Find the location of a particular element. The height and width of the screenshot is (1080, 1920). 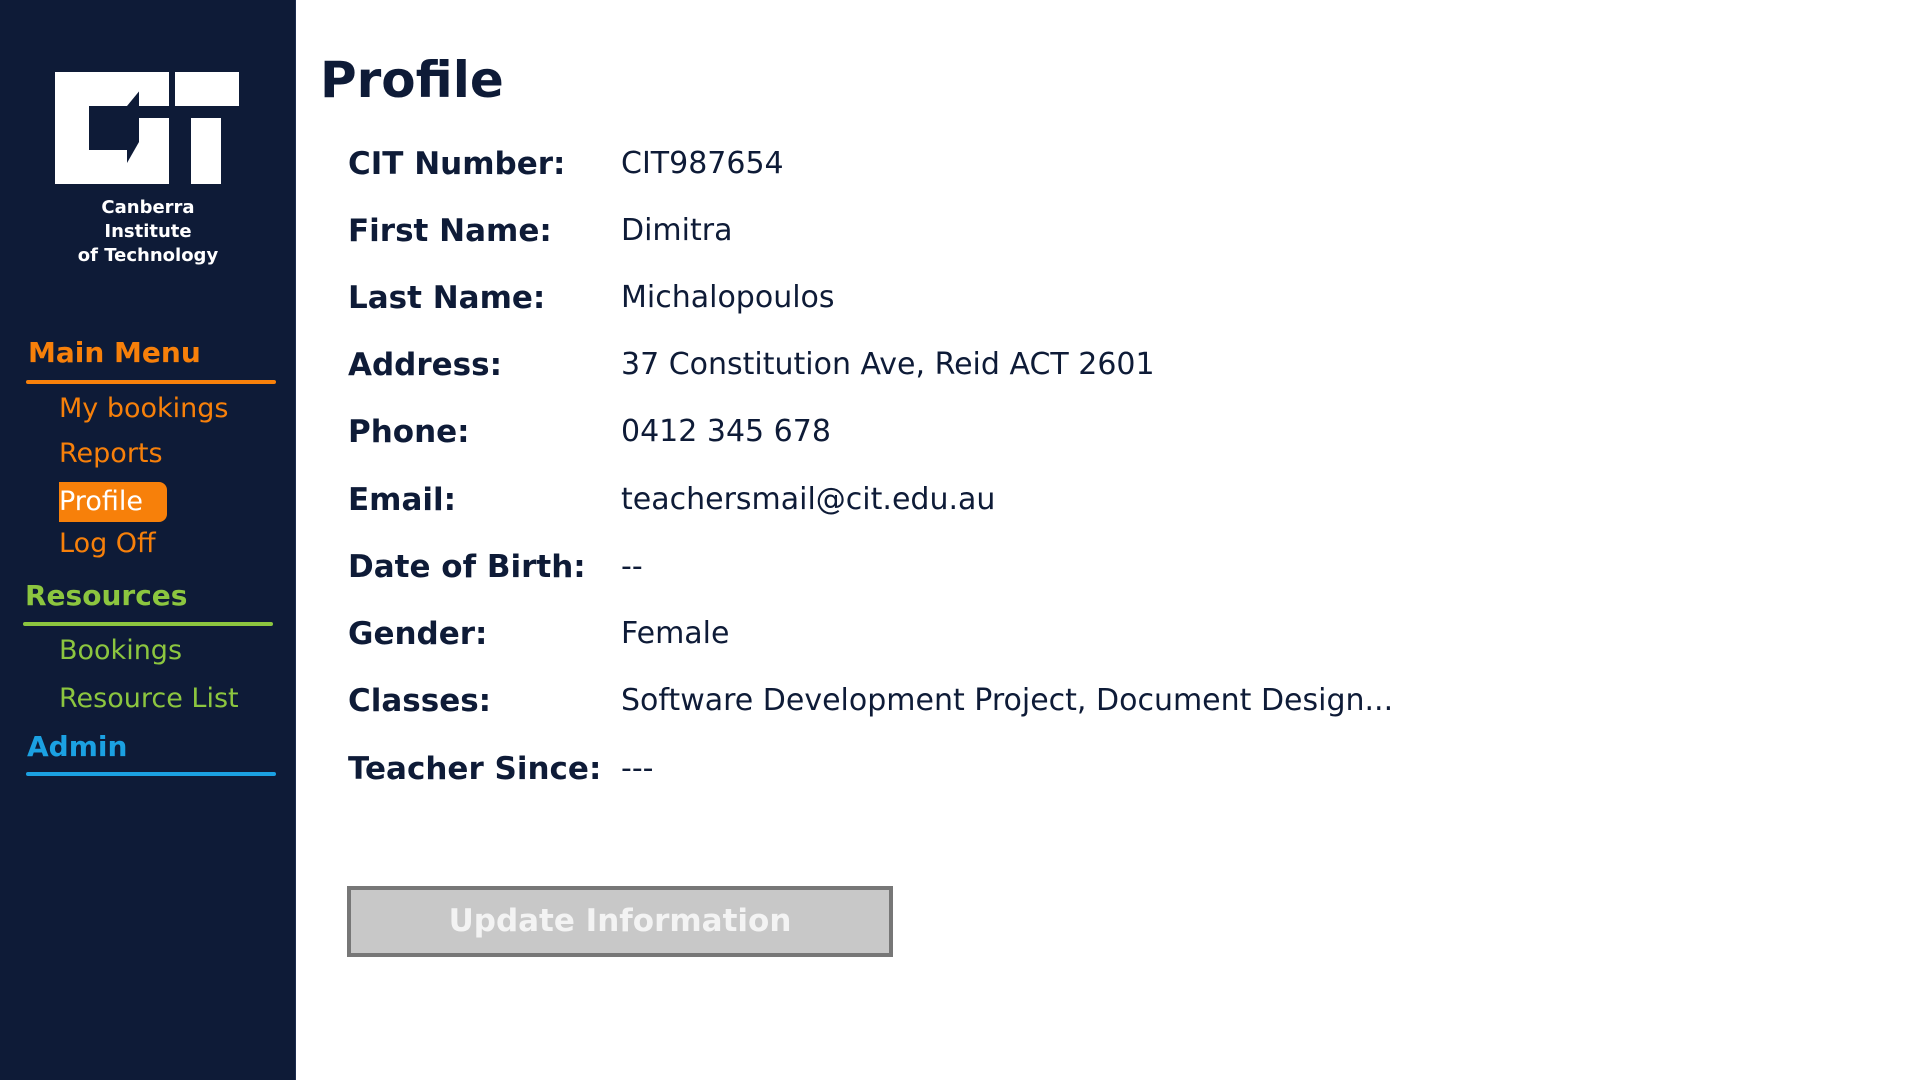

field-value: --- is located at coordinates (637, 768).